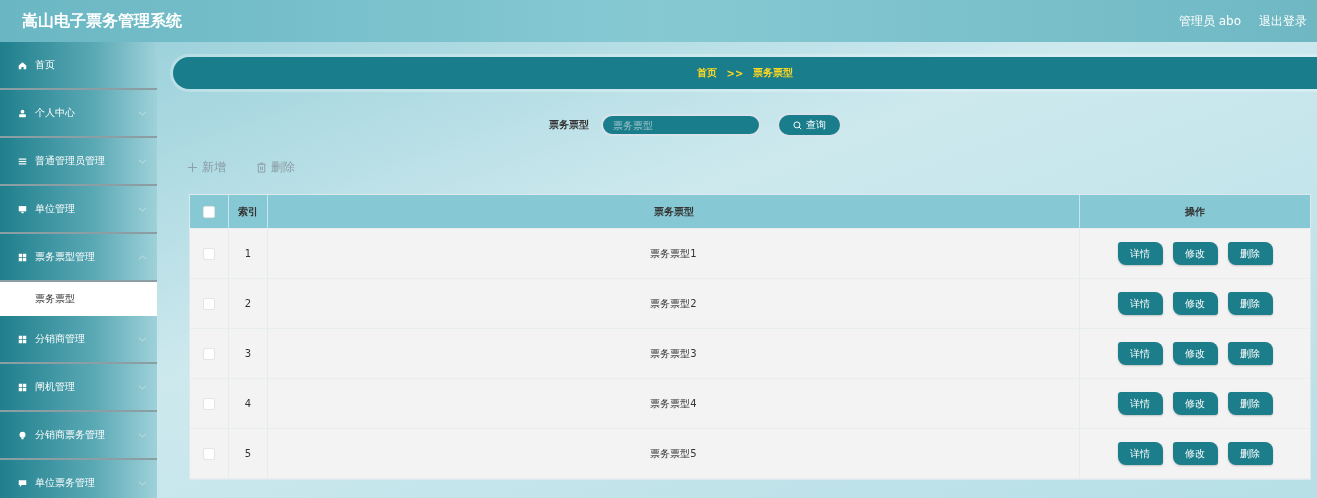 The image size is (1317, 498). What do you see at coordinates (209, 211) in the screenshot?
I see `select-all-checkbox` at bounding box center [209, 211].